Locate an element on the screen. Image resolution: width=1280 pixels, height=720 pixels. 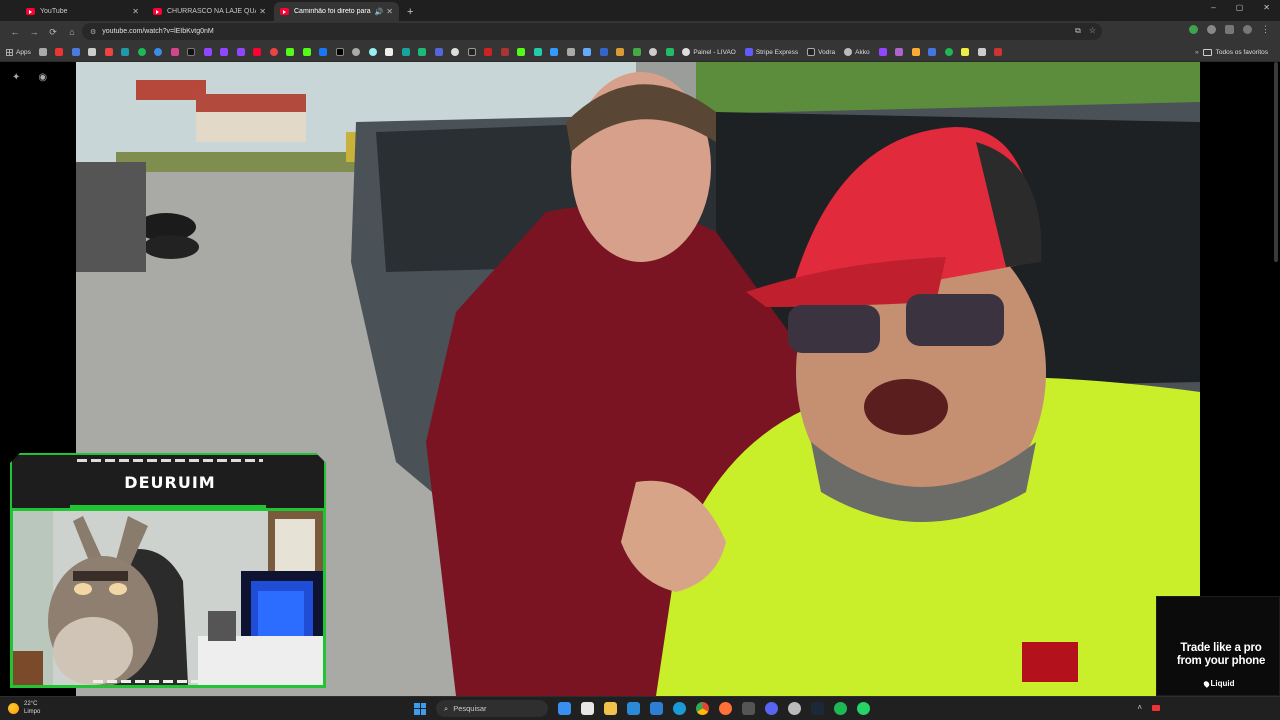
address-bar: ⚙ youtube.com/watch?v=lEIbKvtg0nM ⧉ ☆ is located at coordinates (592, 31).